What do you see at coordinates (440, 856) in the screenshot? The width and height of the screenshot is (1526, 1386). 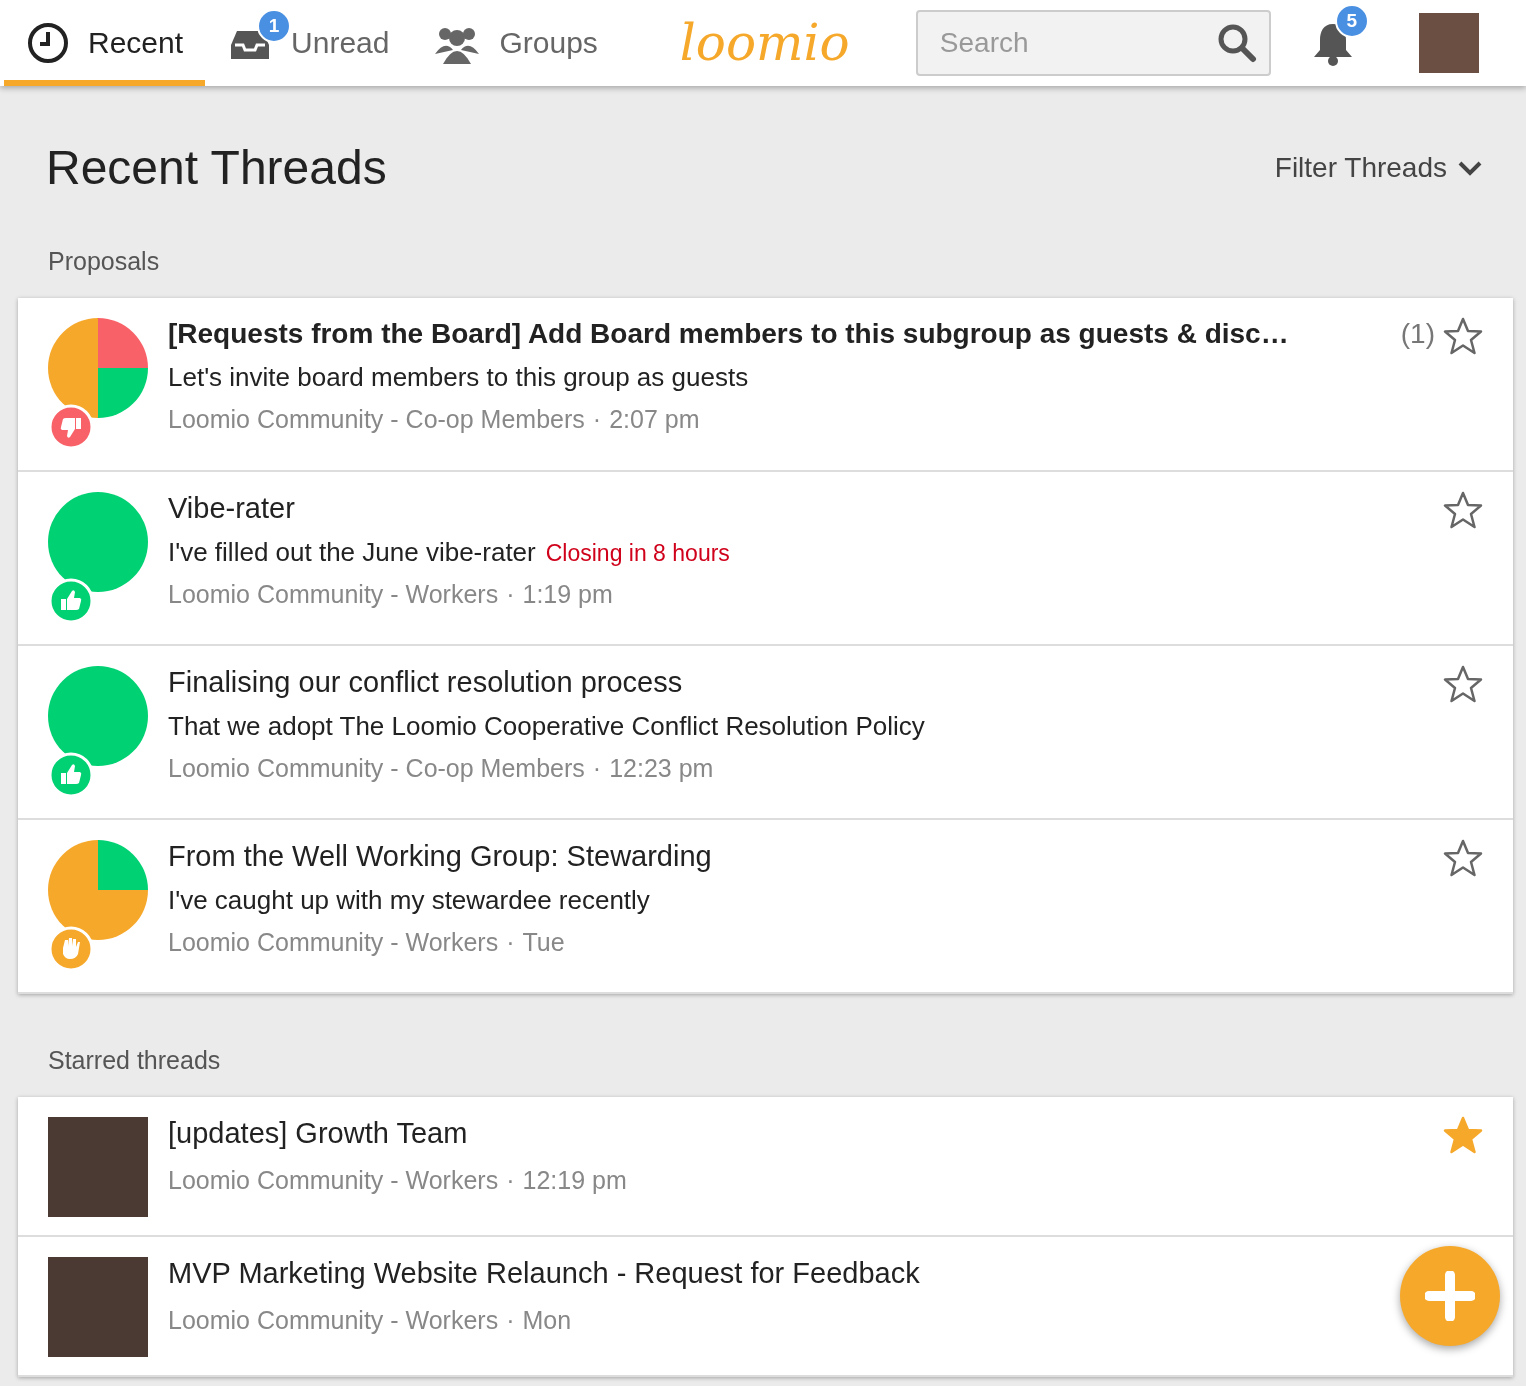 I see `thread-title: From the Well Working Group: Stewarding` at bounding box center [440, 856].